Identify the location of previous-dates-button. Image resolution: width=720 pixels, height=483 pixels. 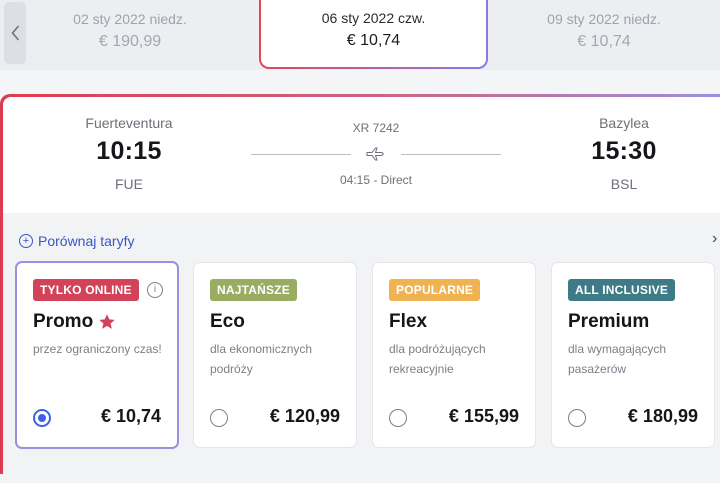
(15, 33).